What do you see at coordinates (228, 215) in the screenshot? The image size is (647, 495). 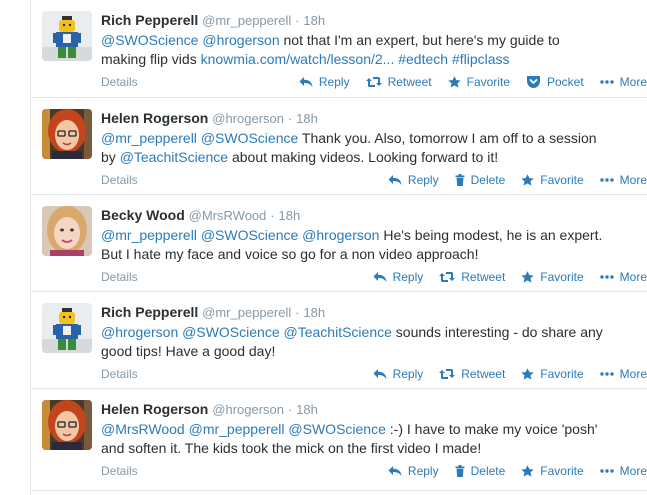 I see `author-username: @MrsRWood` at bounding box center [228, 215].